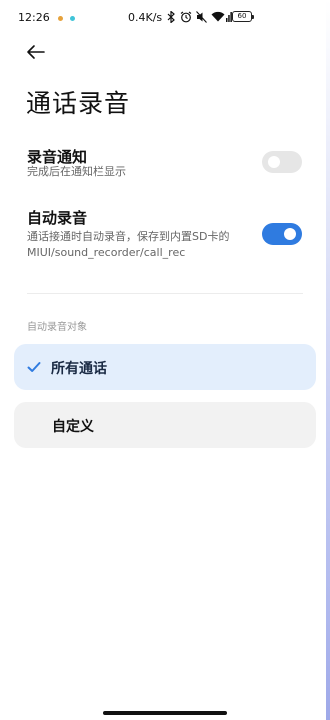 The image size is (330, 720). What do you see at coordinates (218, 16) in the screenshot?
I see `wifi-icon` at bounding box center [218, 16].